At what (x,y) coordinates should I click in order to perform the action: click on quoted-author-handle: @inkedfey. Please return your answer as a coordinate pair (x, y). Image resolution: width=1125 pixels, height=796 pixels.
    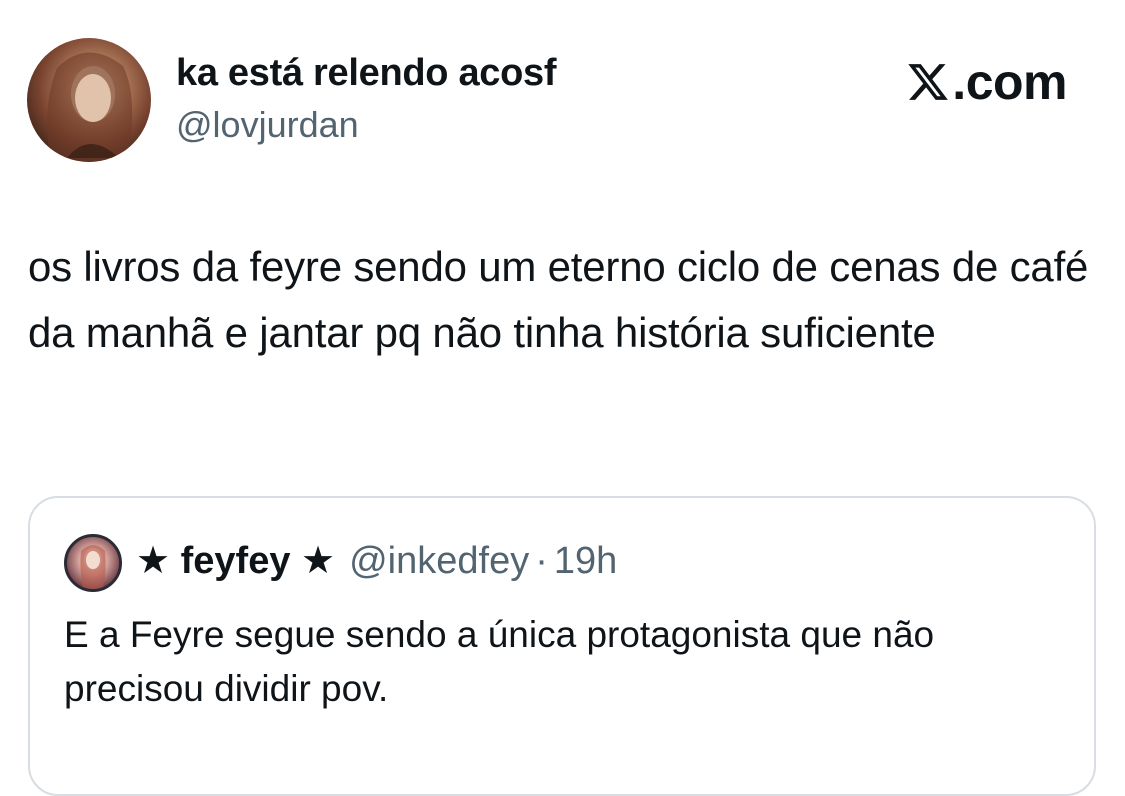
    Looking at the image, I should click on (439, 561).